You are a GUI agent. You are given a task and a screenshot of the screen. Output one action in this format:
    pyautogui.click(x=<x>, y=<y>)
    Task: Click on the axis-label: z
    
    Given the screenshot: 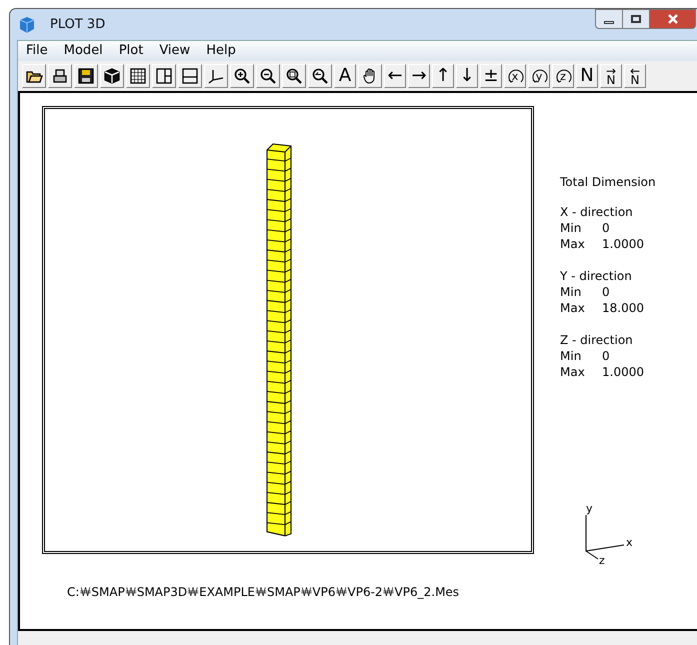 What is the action you would take?
    pyautogui.click(x=602, y=560)
    